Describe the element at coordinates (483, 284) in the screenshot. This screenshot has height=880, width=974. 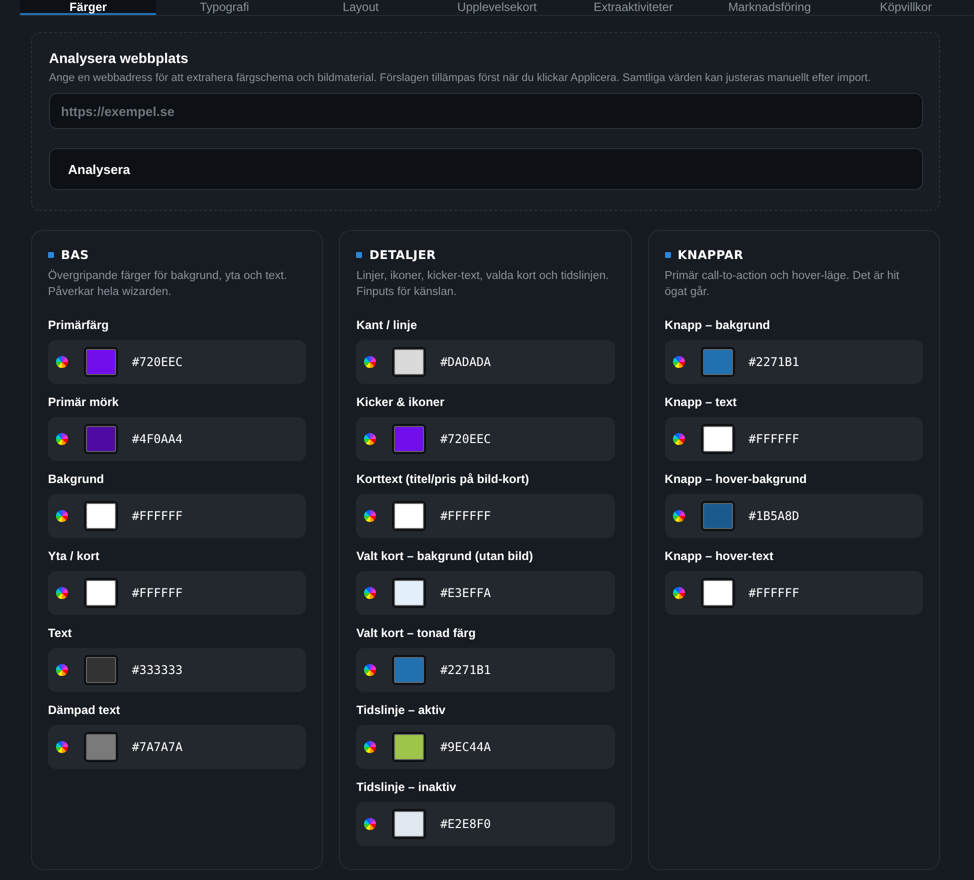
I see `group-description: Linjer, ikoner, kicker-text, valda kort och tidslinjen. Finputs för känslan.` at that location.